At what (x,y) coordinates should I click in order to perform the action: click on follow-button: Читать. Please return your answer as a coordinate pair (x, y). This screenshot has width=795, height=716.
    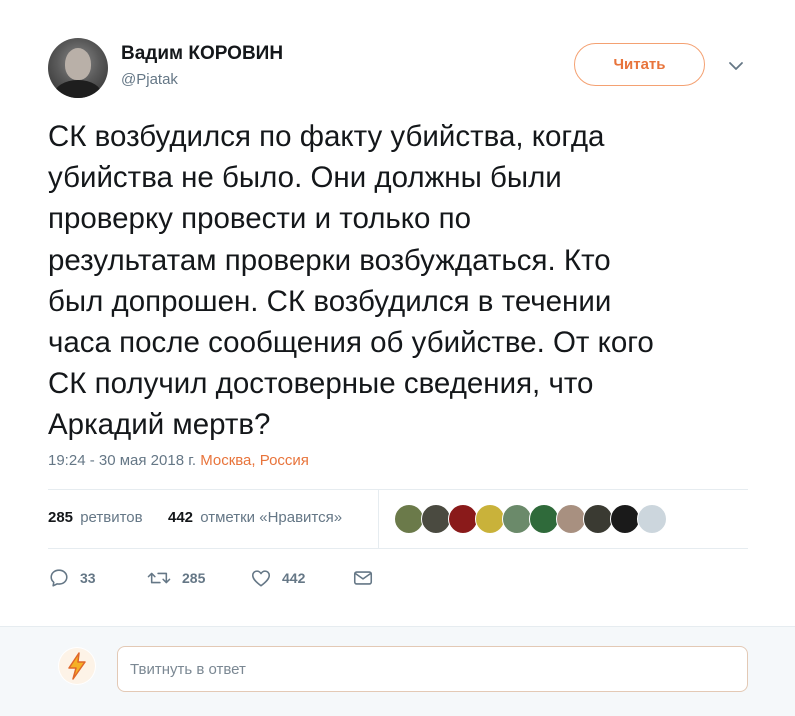
    Looking at the image, I should click on (639, 64).